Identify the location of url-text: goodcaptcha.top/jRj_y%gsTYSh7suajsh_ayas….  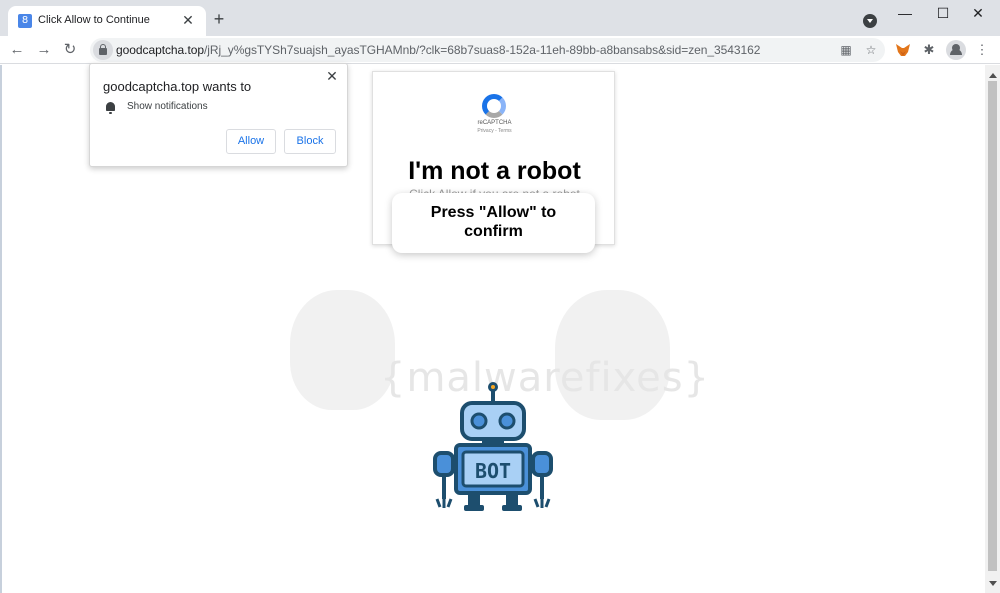
(438, 50).